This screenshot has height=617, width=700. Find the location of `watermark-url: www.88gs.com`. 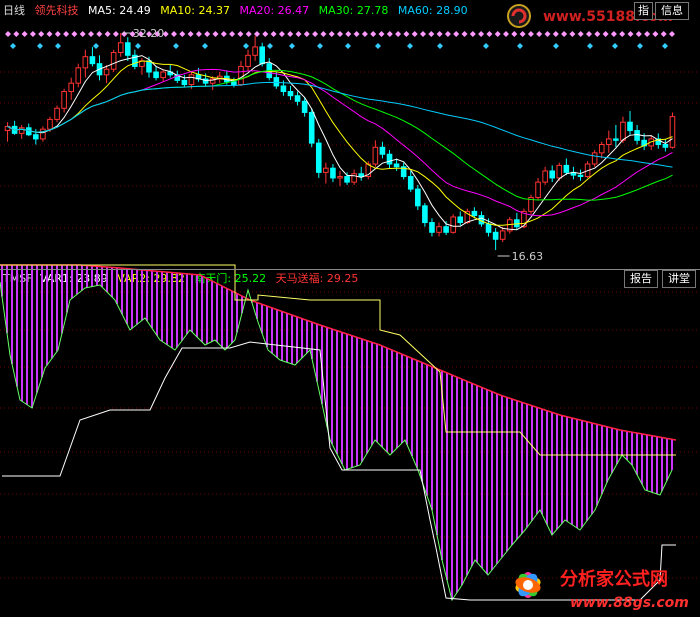

watermark-url: www.88gs.com is located at coordinates (629, 603).